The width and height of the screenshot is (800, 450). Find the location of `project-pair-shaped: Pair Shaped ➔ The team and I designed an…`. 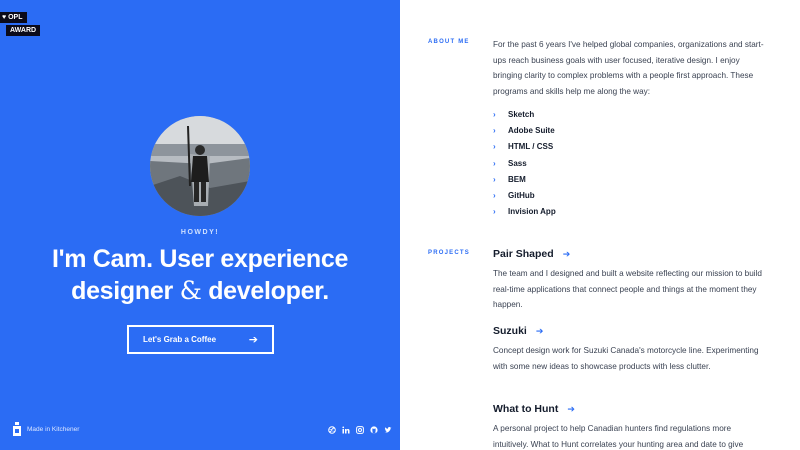

project-pair-shaped: Pair Shaped ➔ The team and I designed an… is located at coordinates (630, 279).